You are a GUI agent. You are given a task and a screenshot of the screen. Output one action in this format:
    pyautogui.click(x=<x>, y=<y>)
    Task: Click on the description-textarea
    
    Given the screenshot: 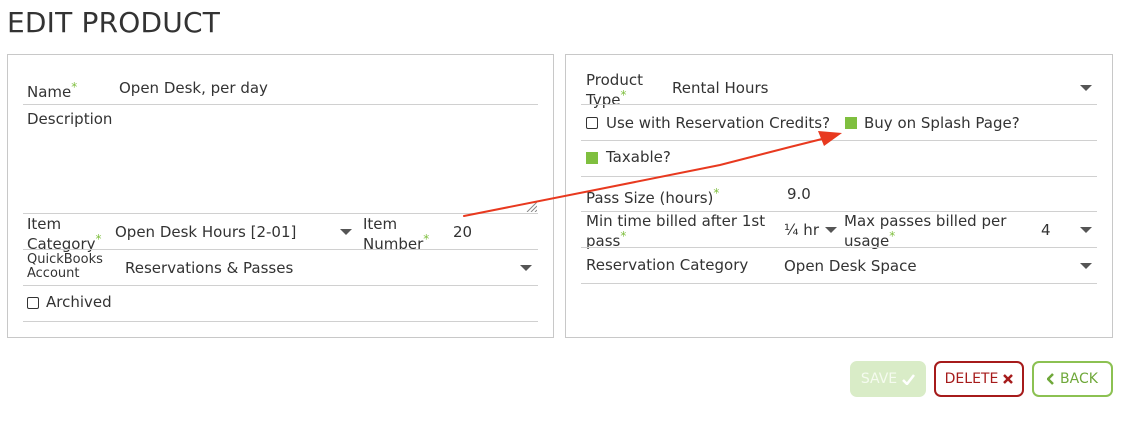 What is the action you would take?
    pyautogui.click(x=328, y=160)
    